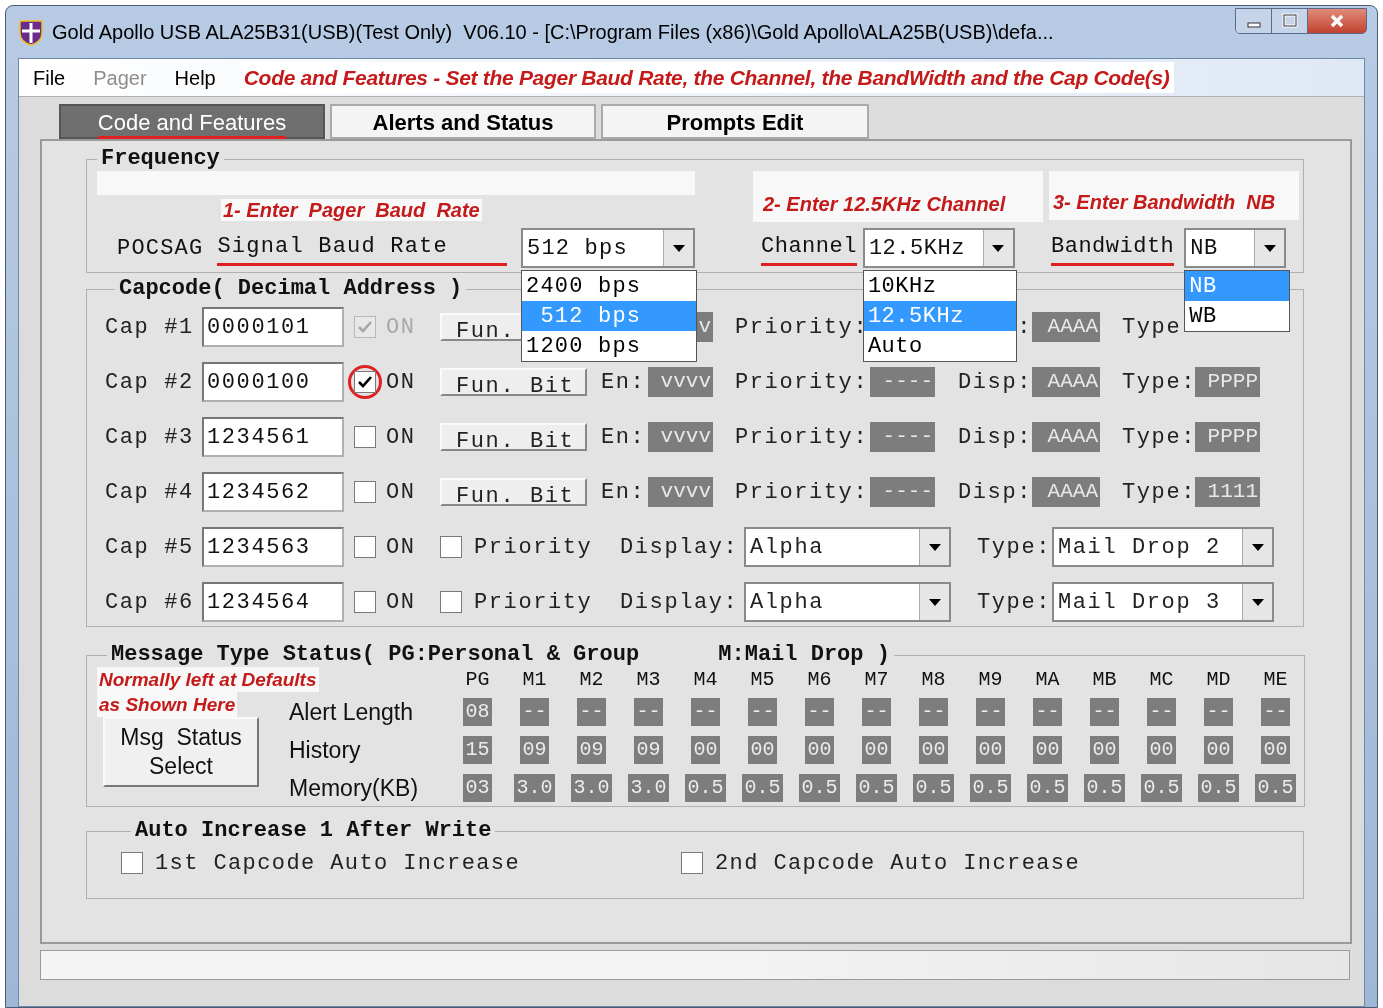 This screenshot has width=1383, height=1008. What do you see at coordinates (705, 680) in the screenshot?
I see `column-header: M4` at bounding box center [705, 680].